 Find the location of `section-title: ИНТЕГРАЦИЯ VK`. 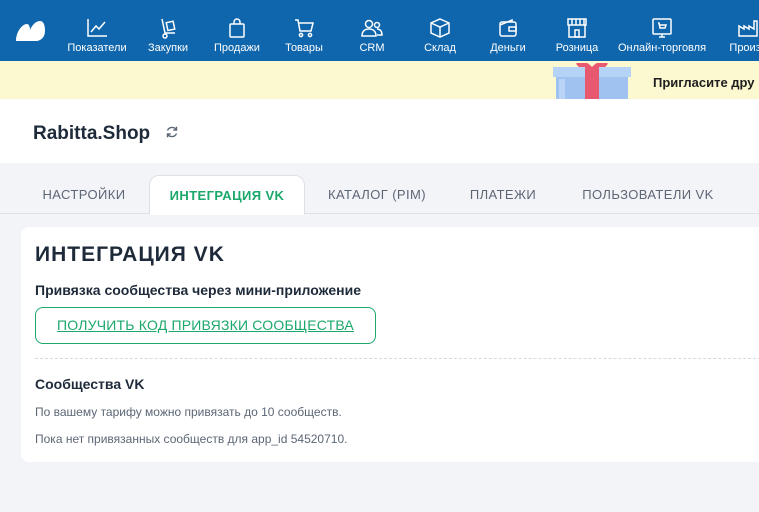

section-title: ИНТЕГРАЦИЯ VK is located at coordinates (130, 254).